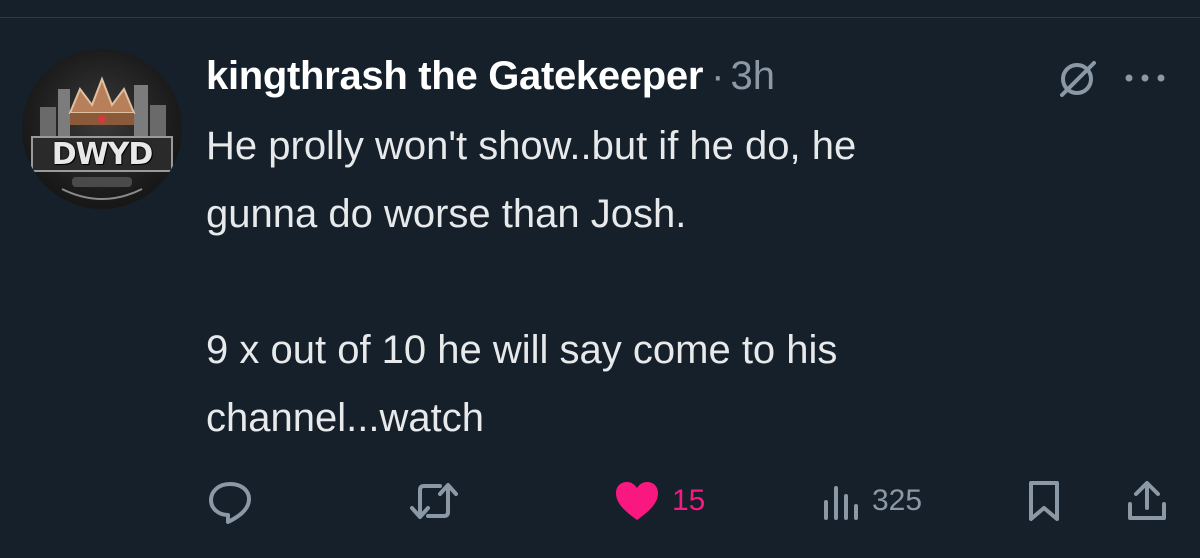  What do you see at coordinates (1145, 78) in the screenshot?
I see `more-options-icon` at bounding box center [1145, 78].